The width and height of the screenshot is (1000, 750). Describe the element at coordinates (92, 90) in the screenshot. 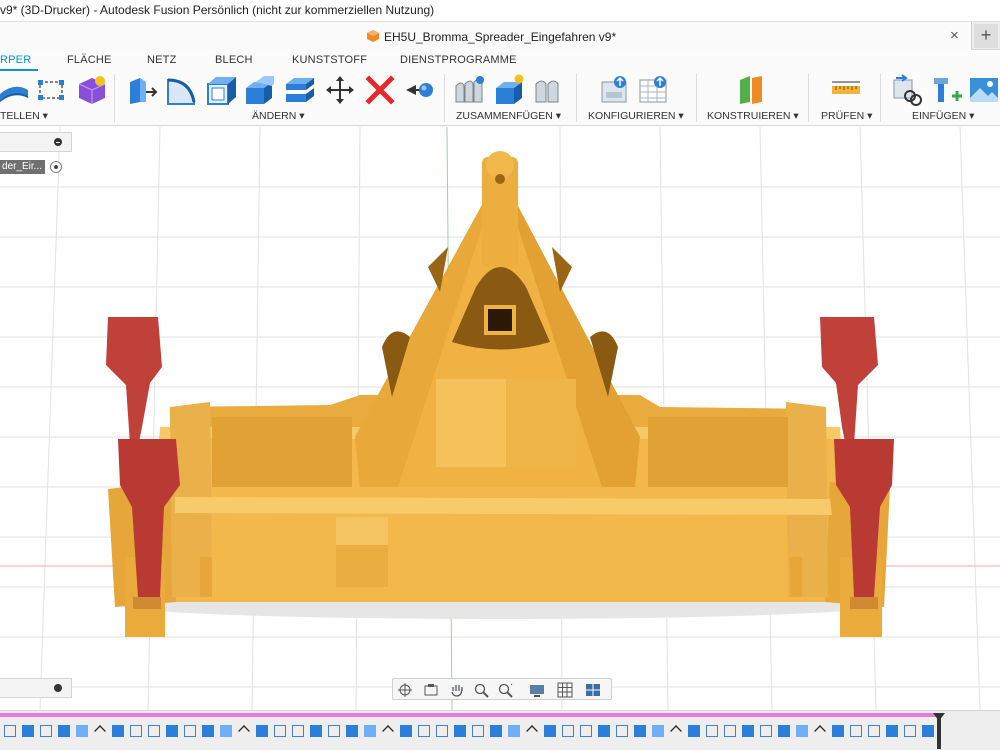

I see `form-icon` at that location.